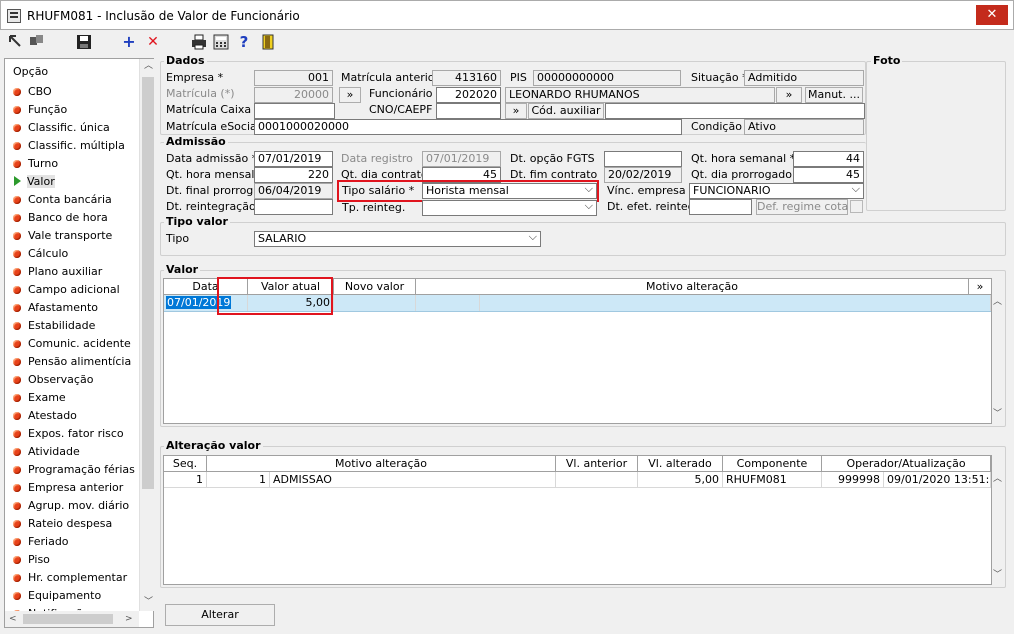 This screenshot has height=634, width=1014. I want to click on alteracao-header-componente: Componente, so click(772, 464).